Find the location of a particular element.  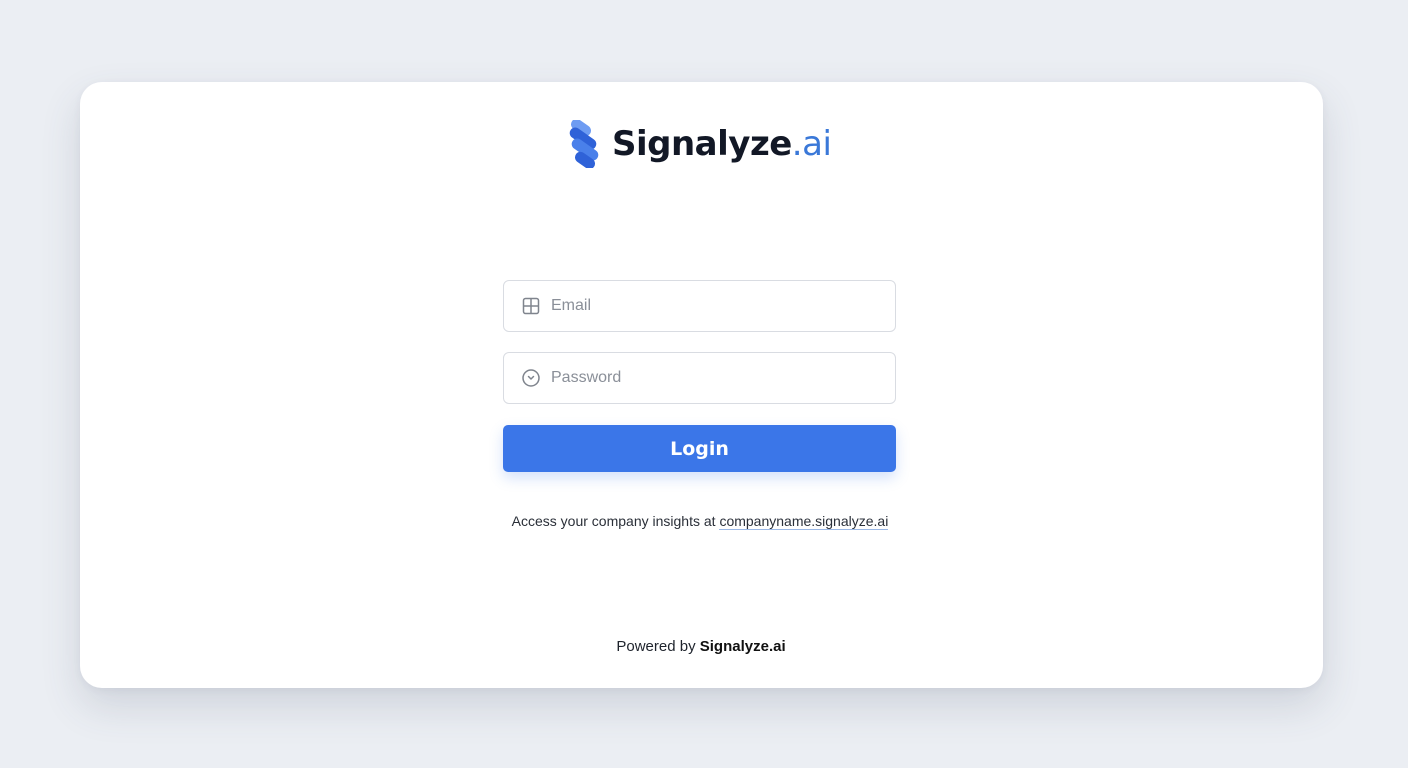

company-url-link: companyname.signalyze.ai is located at coordinates (804, 521).